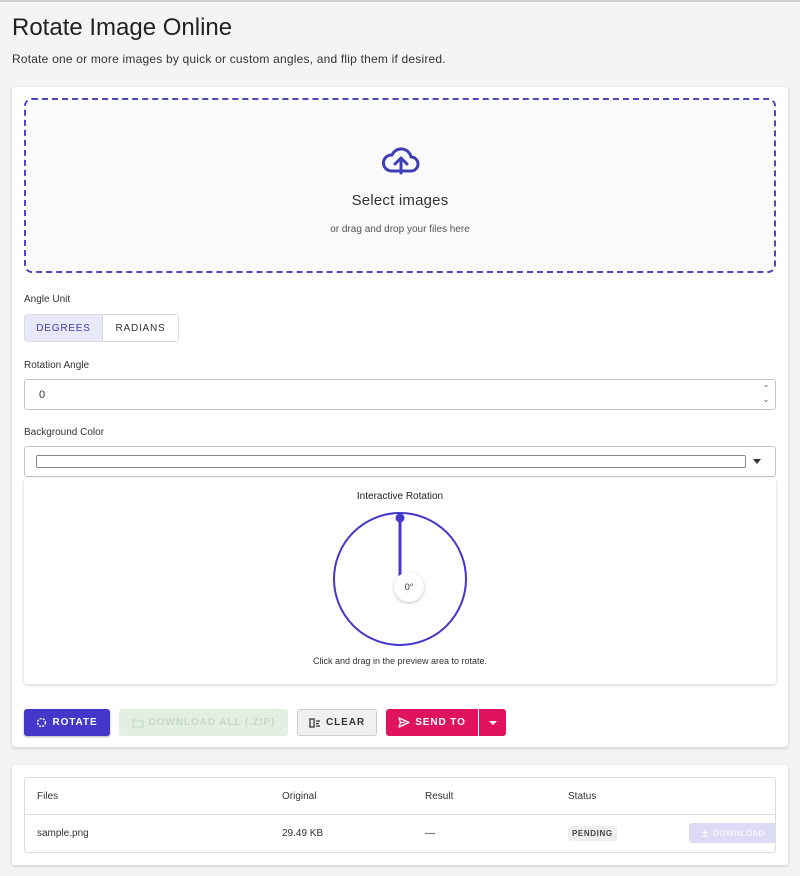 The width and height of the screenshot is (800, 876). I want to click on background-color-label: Background Color, so click(64, 432).